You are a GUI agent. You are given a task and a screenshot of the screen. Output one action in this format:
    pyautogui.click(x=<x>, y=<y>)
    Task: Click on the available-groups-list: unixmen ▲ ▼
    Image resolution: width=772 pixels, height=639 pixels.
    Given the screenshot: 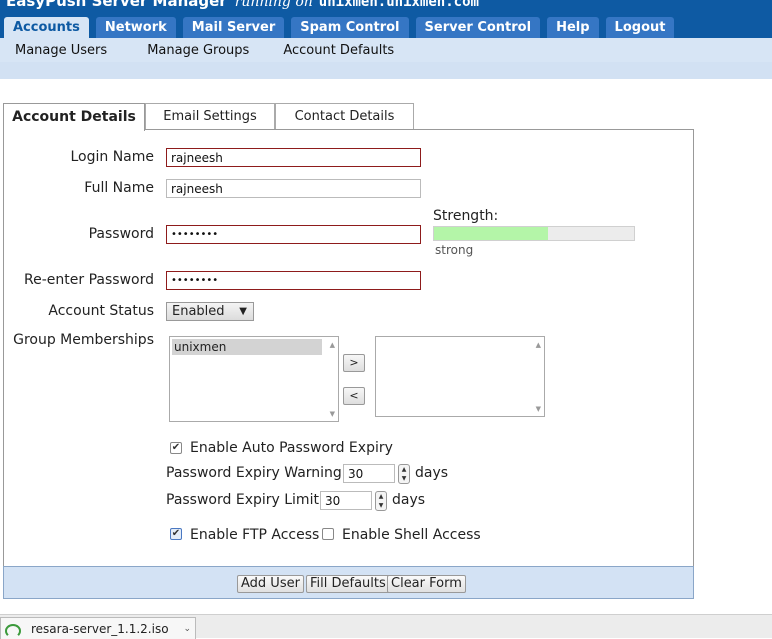 What is the action you would take?
    pyautogui.click(x=254, y=379)
    